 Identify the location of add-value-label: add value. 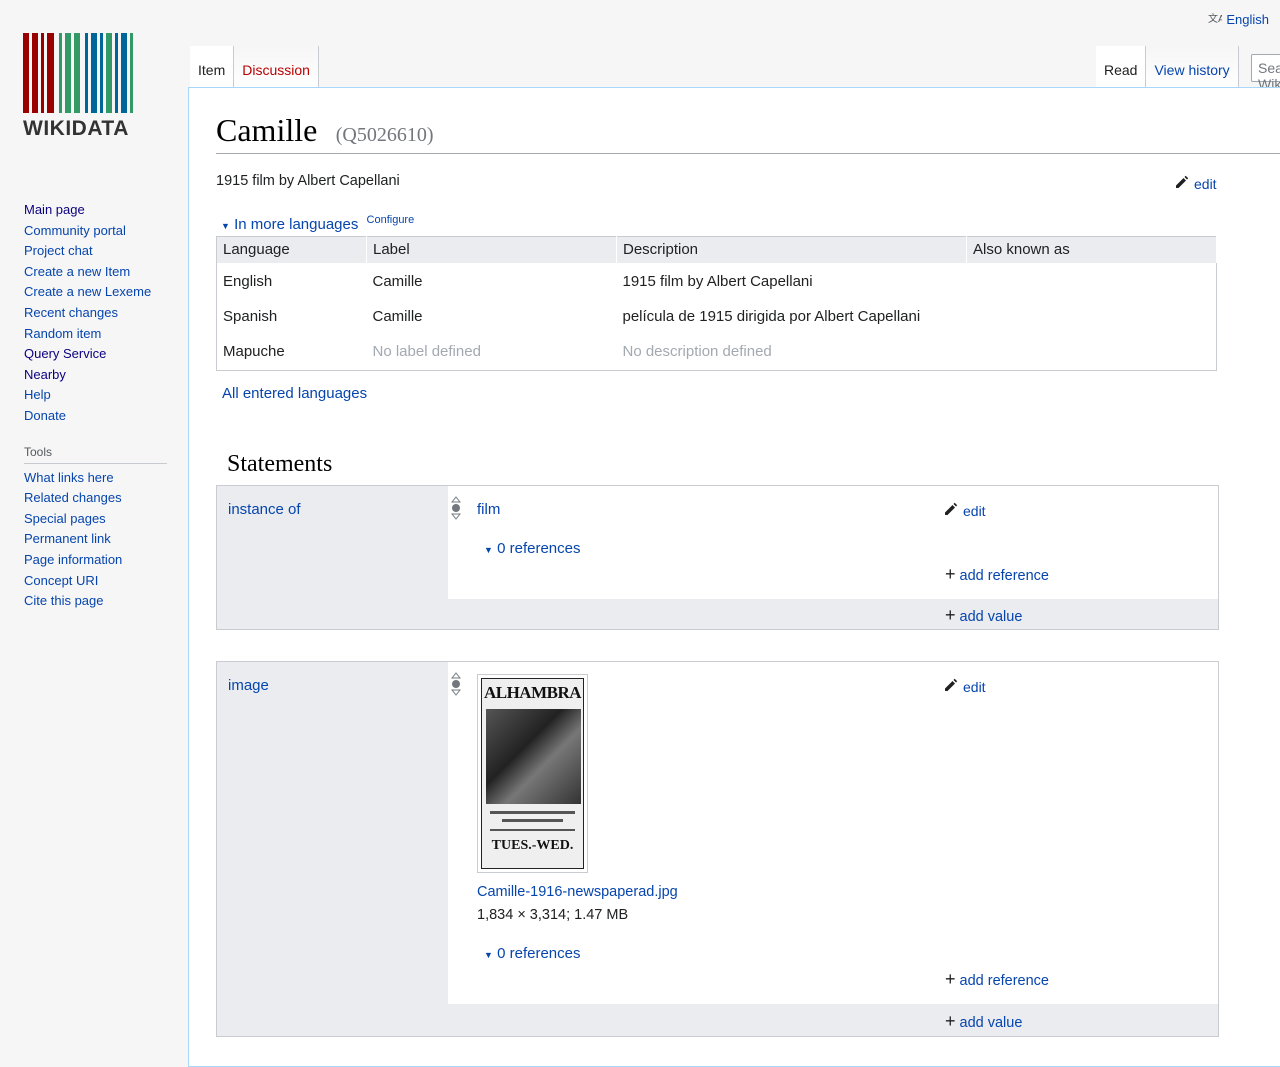
(991, 617).